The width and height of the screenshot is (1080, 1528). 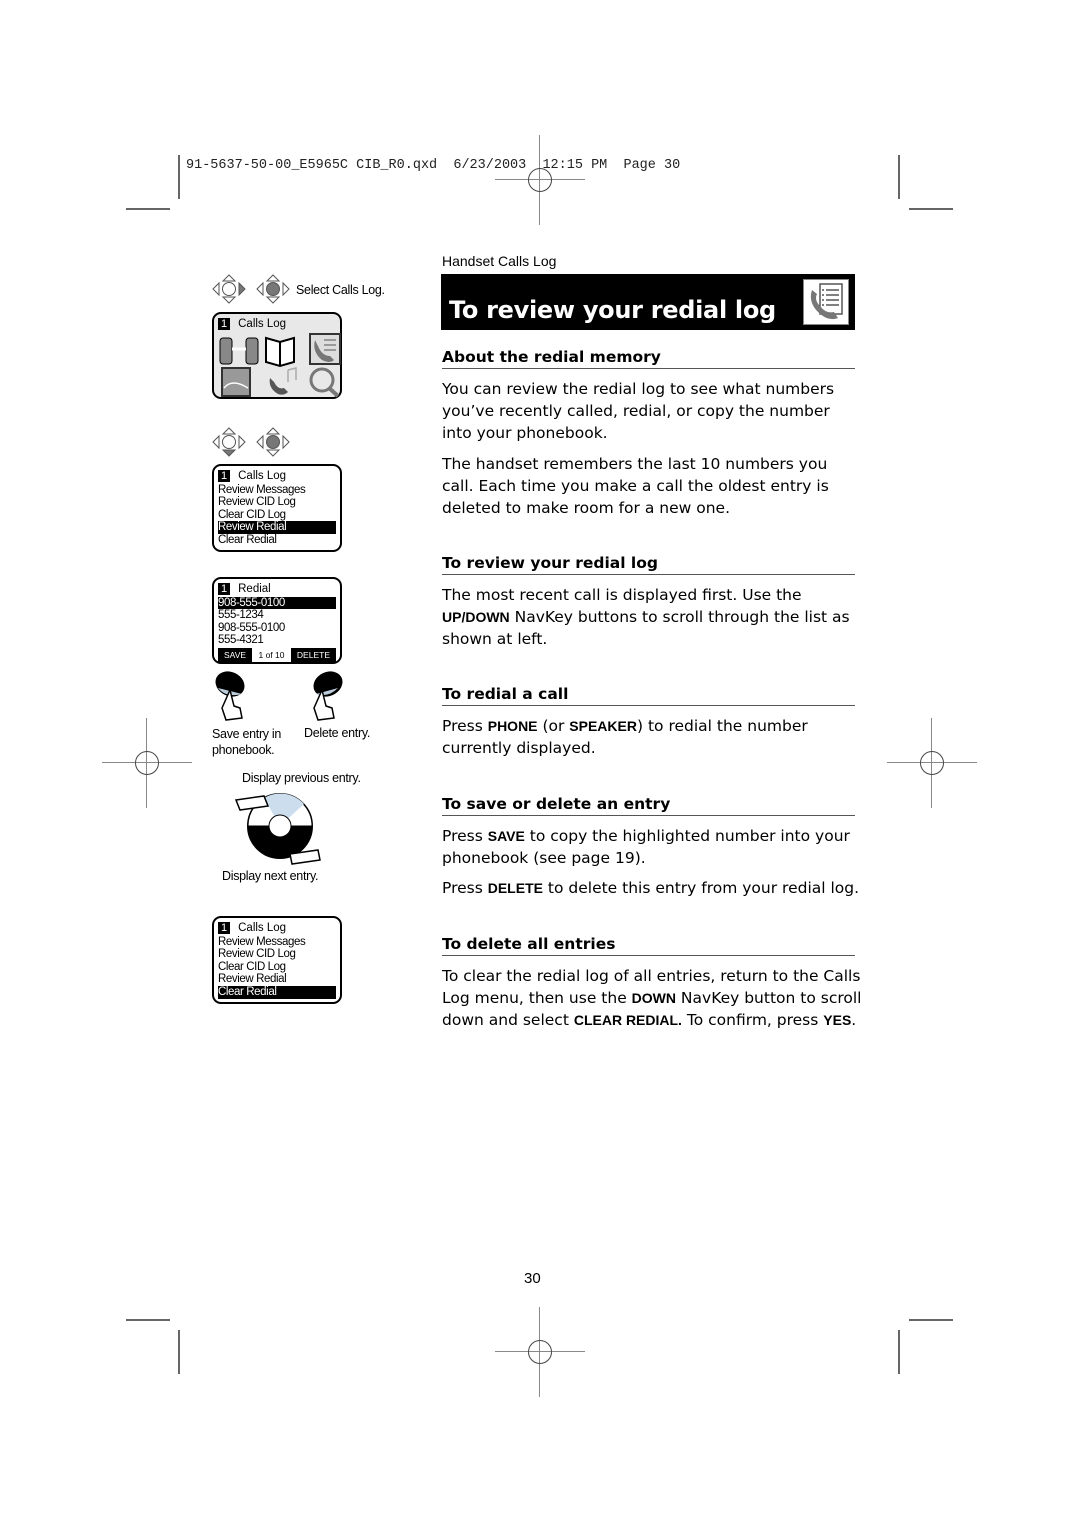 What do you see at coordinates (277, 992) in the screenshot?
I see `menu-item-selected: Clear Redial` at bounding box center [277, 992].